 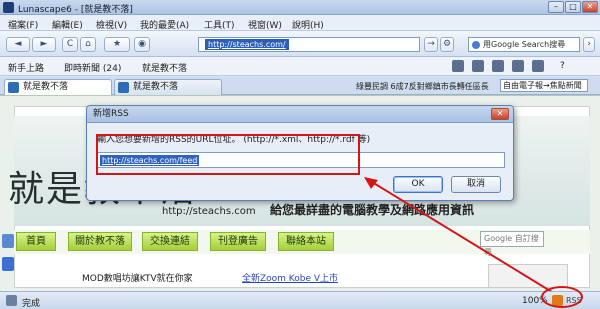 I want to click on dialog-title: 新增RSS, so click(x=300, y=114).